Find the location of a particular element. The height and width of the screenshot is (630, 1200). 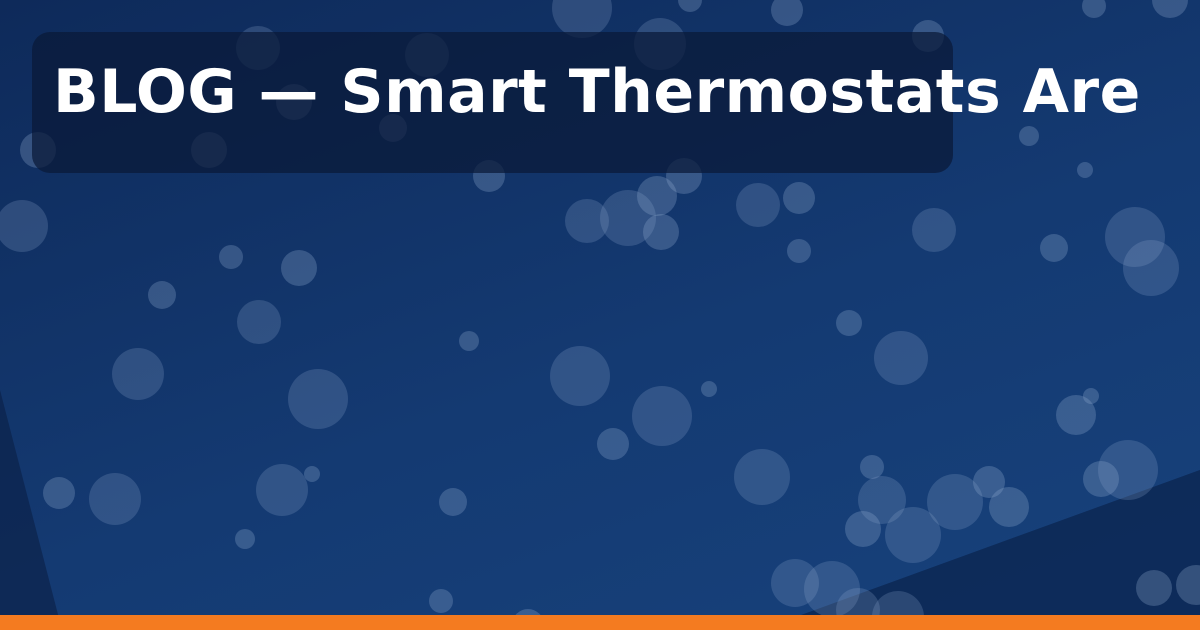

post-title: BLOG — Smart Thermostats Are is located at coordinates (597, 92).